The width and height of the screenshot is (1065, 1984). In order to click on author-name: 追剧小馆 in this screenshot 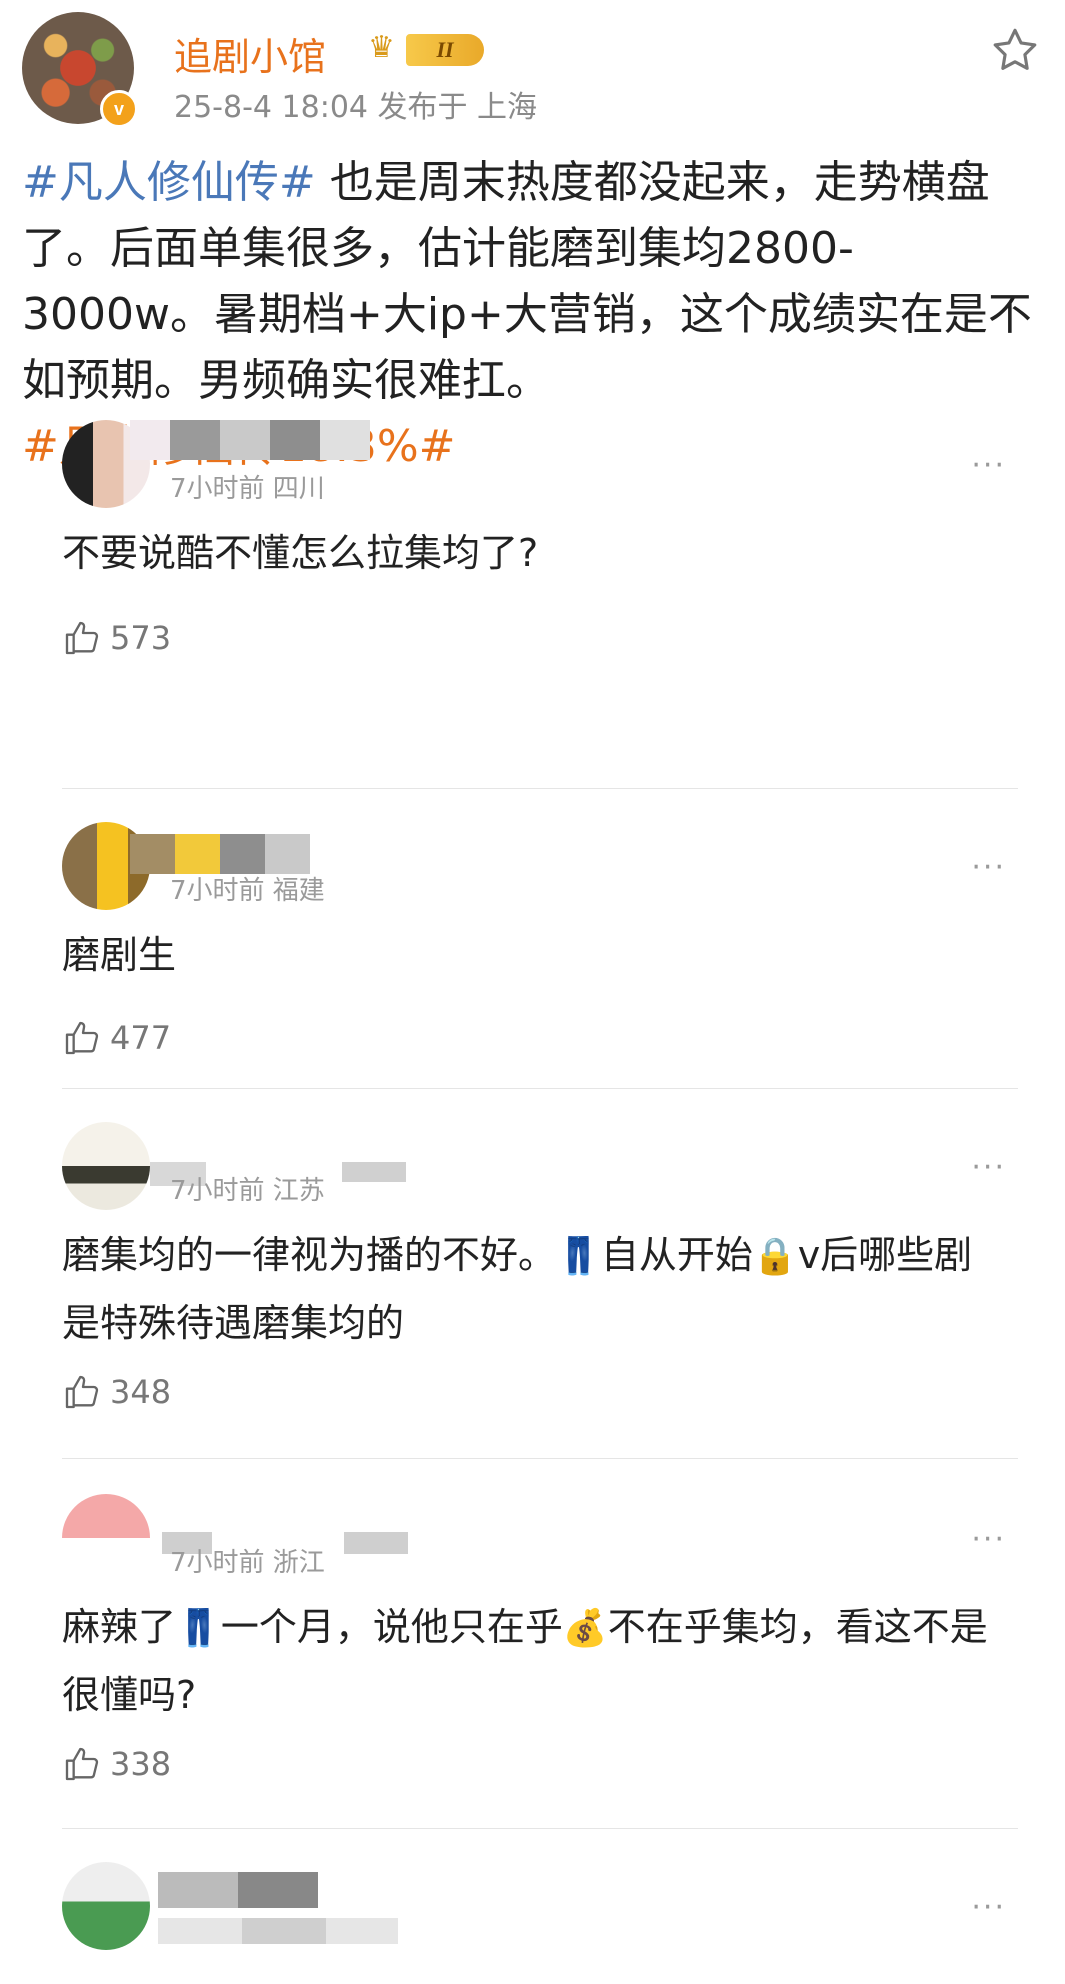, I will do `click(250, 53)`.